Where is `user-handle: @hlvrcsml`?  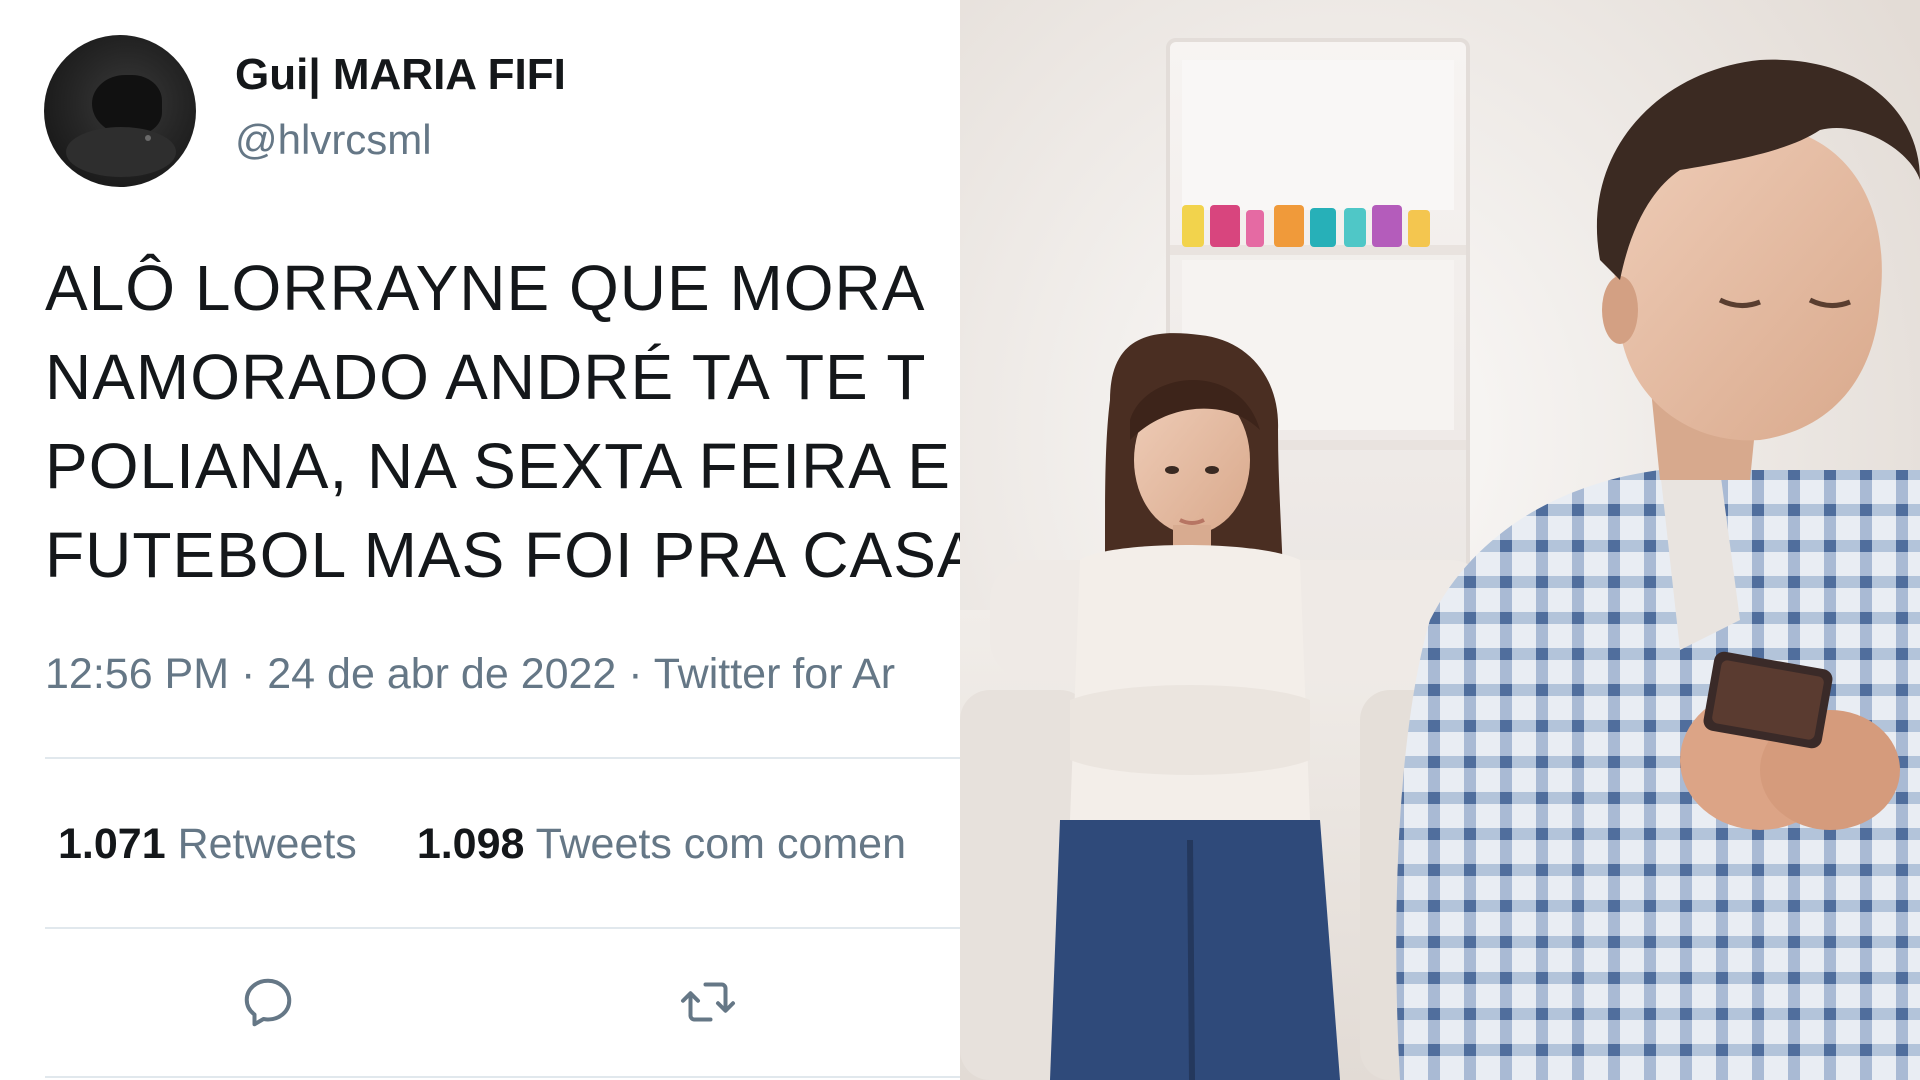 user-handle: @hlvrcsml is located at coordinates (333, 140).